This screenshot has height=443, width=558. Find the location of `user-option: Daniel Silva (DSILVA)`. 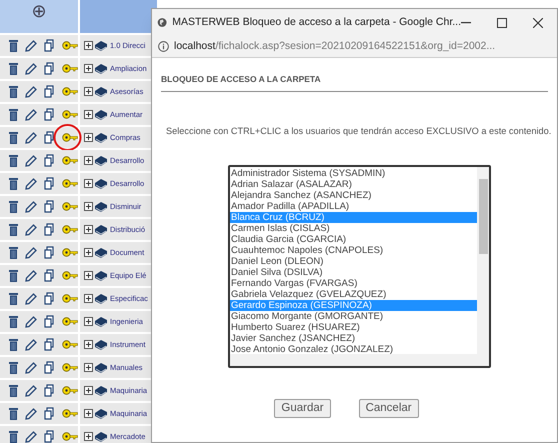

user-option: Daniel Silva (DSILVA) is located at coordinates (353, 272).